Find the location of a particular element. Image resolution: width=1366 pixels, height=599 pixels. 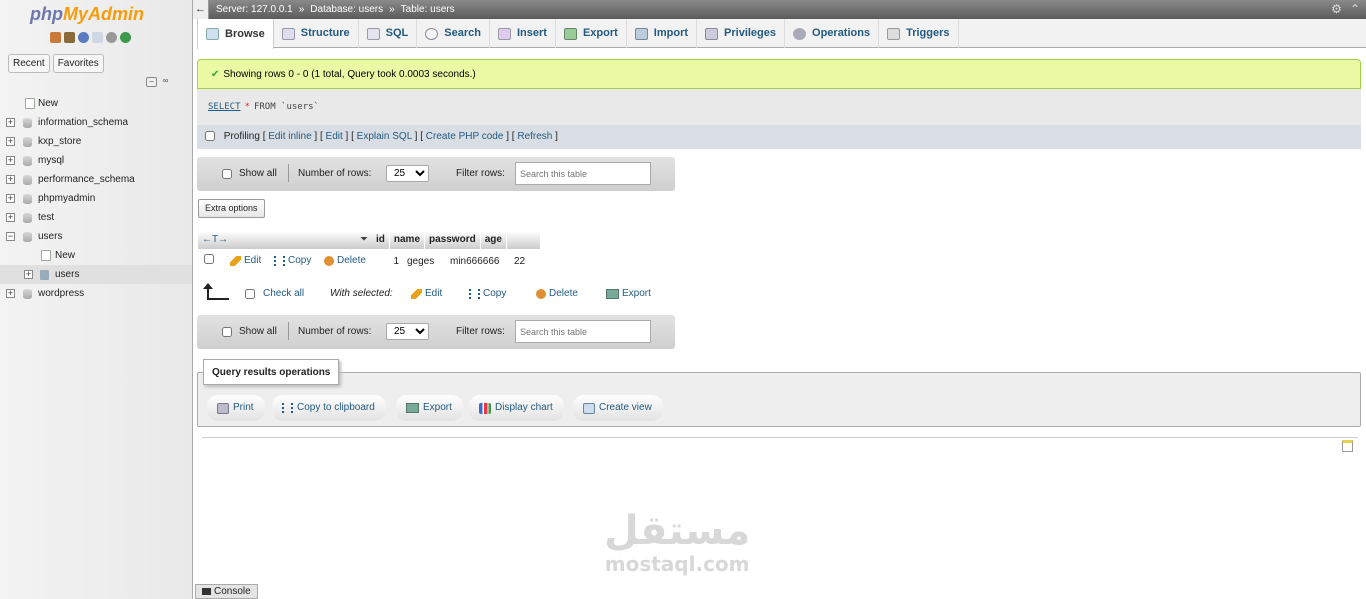

tree-item-test: + test is located at coordinates (96, 217).